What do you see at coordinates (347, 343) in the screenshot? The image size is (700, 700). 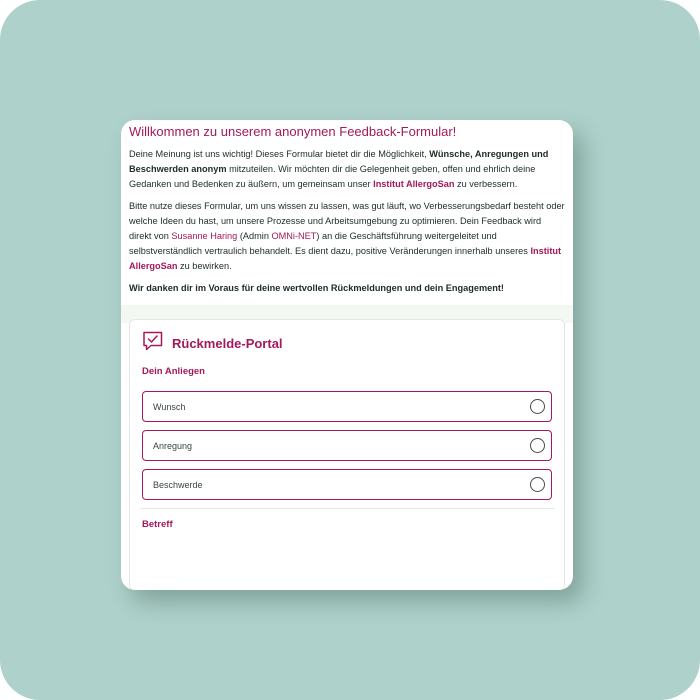 I see `portal-header: Rückmelde-Portal` at bounding box center [347, 343].